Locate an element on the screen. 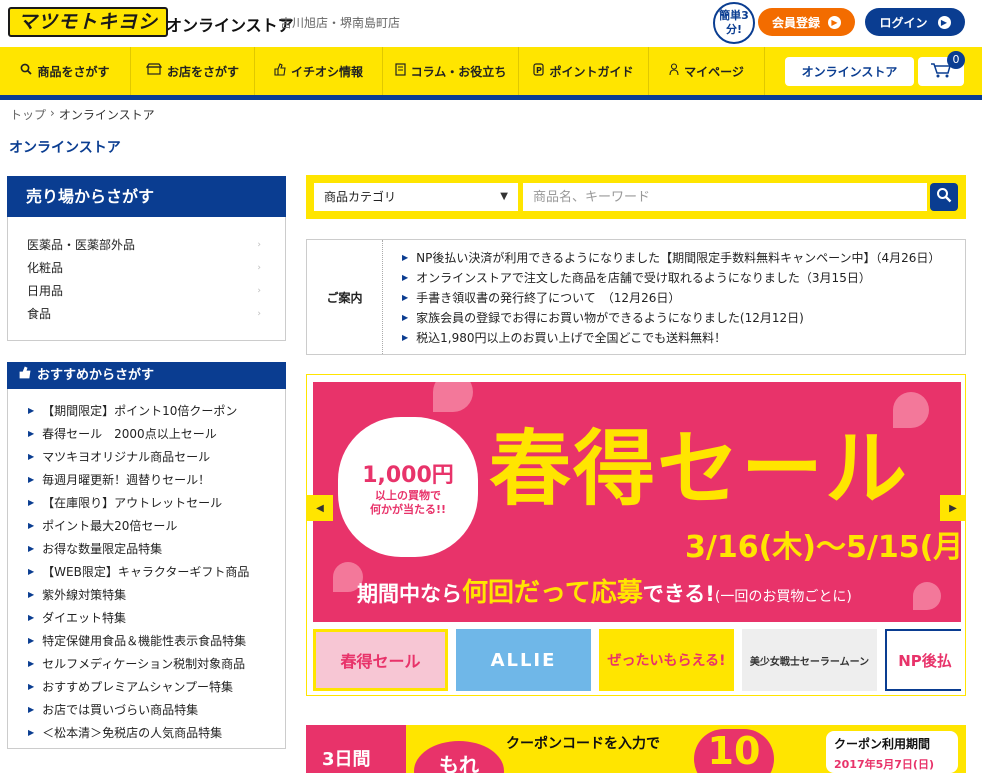 The height and width of the screenshot is (773, 982). nav-label: 商品をさがす is located at coordinates (73, 71).